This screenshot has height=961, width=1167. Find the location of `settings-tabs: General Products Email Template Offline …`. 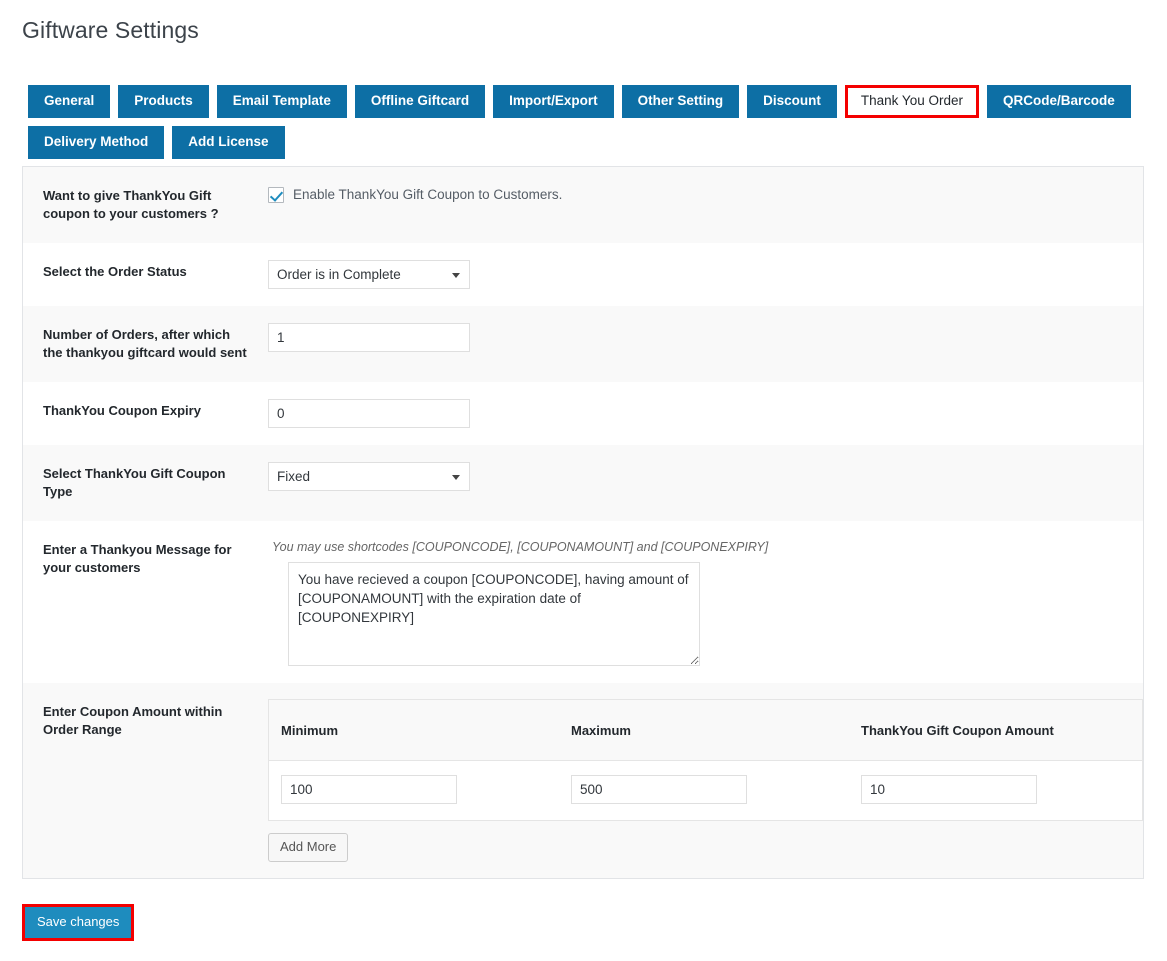

settings-tabs: General Products Email Template Offline … is located at coordinates (588, 126).